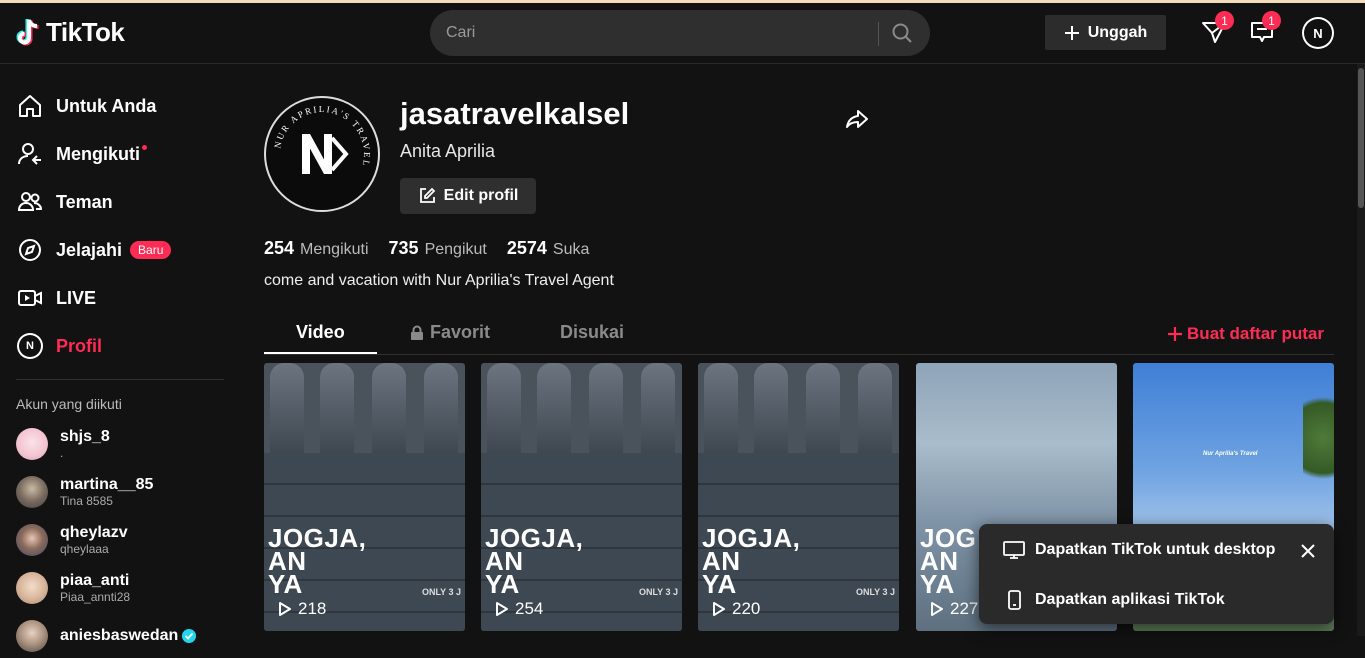  What do you see at coordinates (151, 250) in the screenshot?
I see `new-badge: Baru` at bounding box center [151, 250].